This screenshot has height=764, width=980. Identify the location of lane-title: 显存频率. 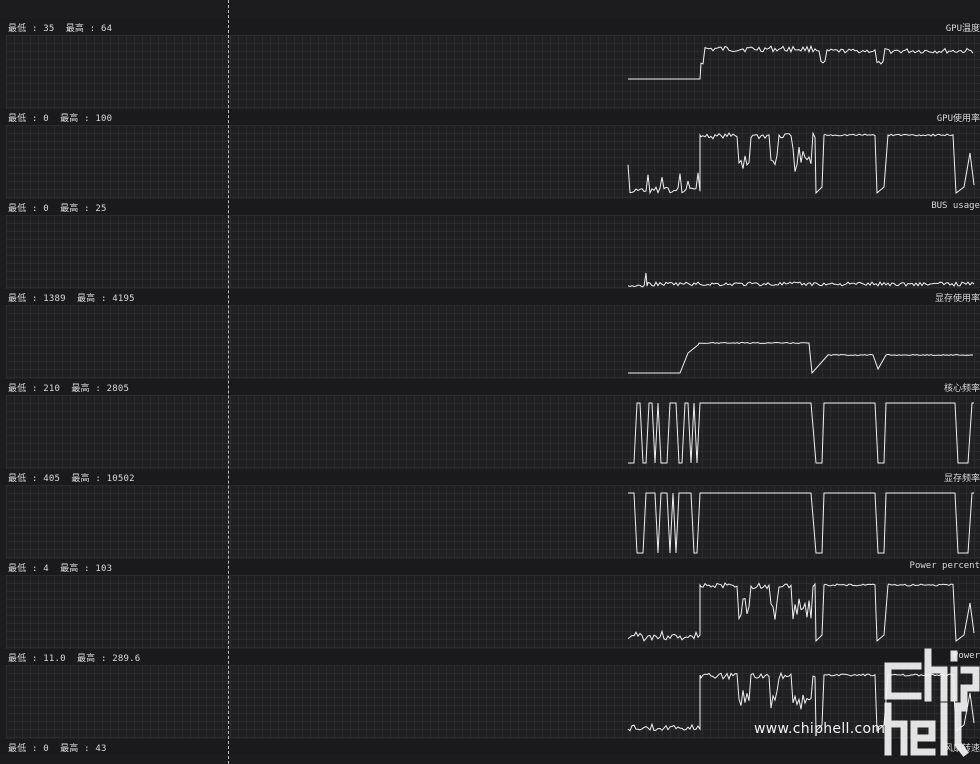
(961, 479).